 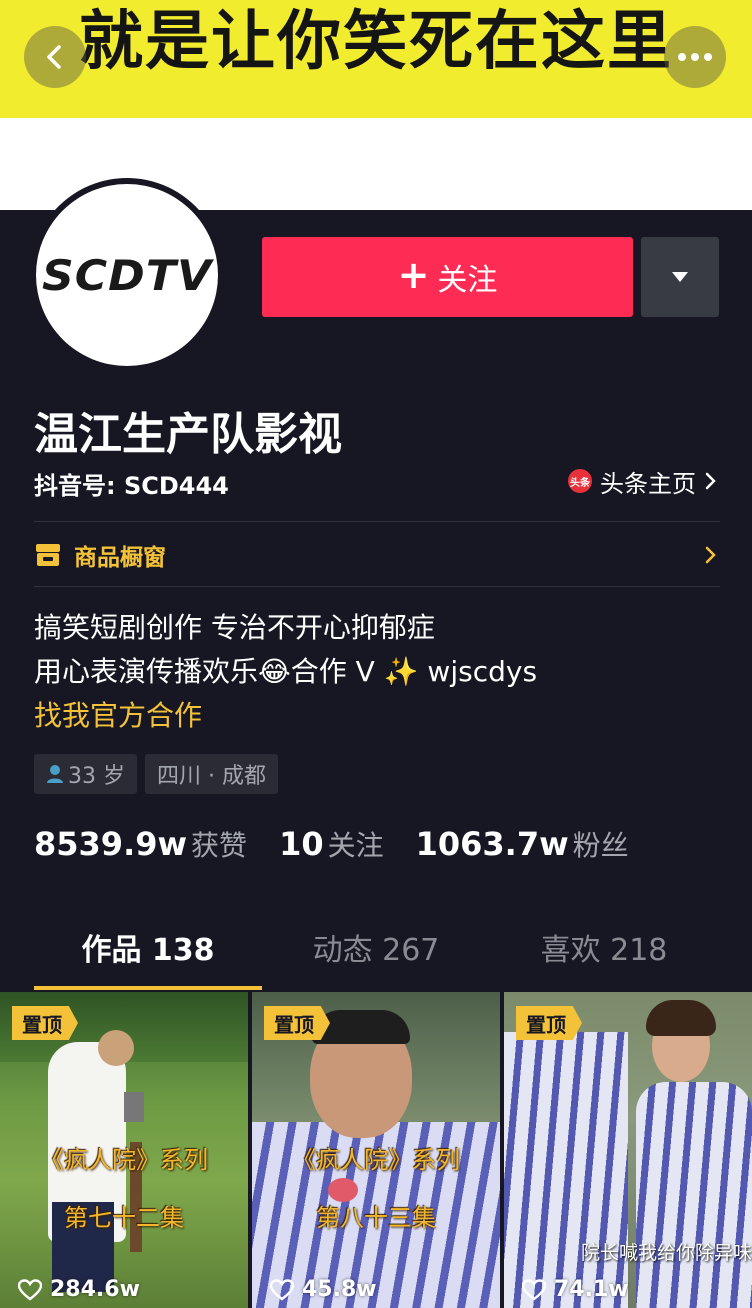 I want to click on bio-line: 用心表演传播欢乐😂合作 V ✨ wjscdys, so click(x=286, y=671).